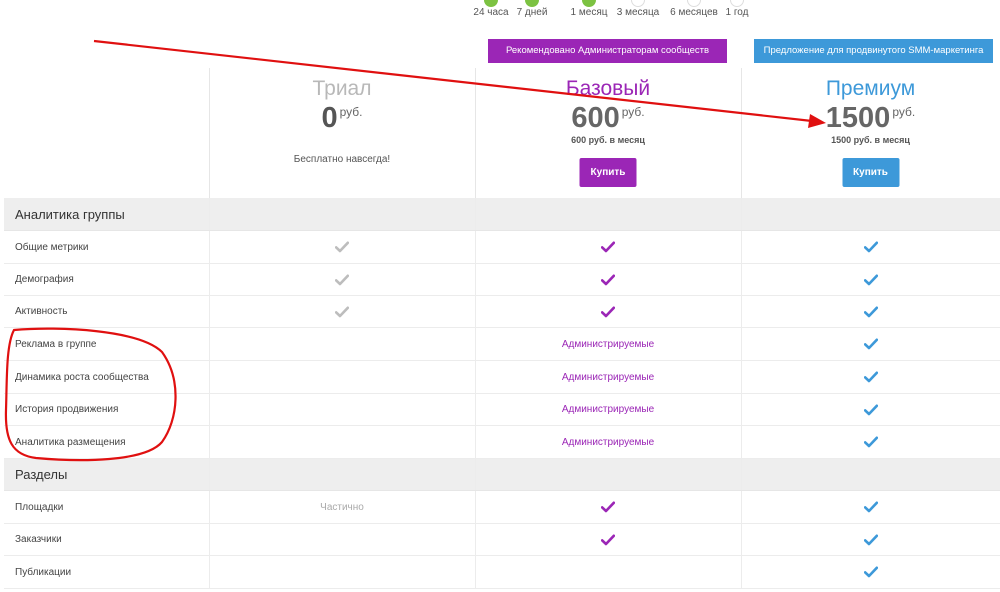 This screenshot has width=1000, height=592. I want to click on period-label: 3 месяца, so click(638, 12).